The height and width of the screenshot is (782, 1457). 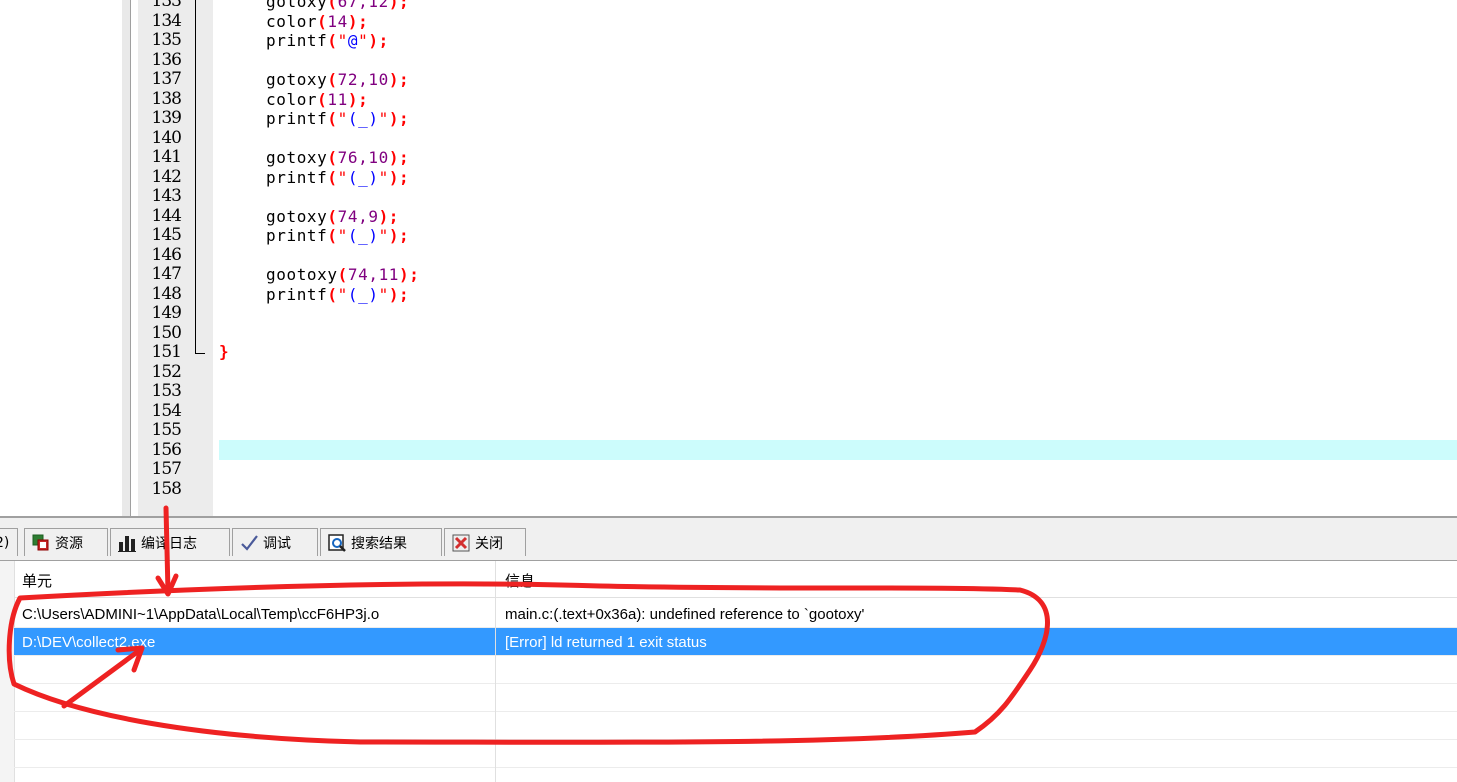 I want to click on code-args: 72,10, so click(x=363, y=79).